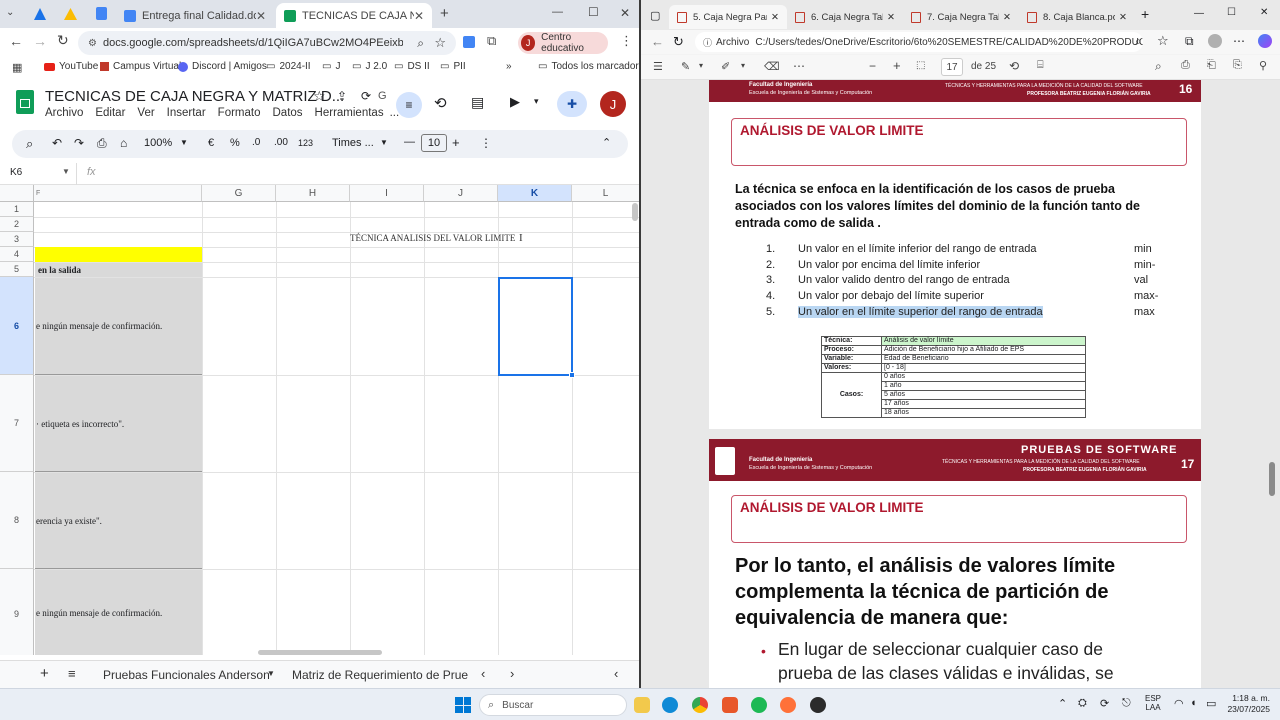  I want to click on selected-cell-k6, so click(535, 326).